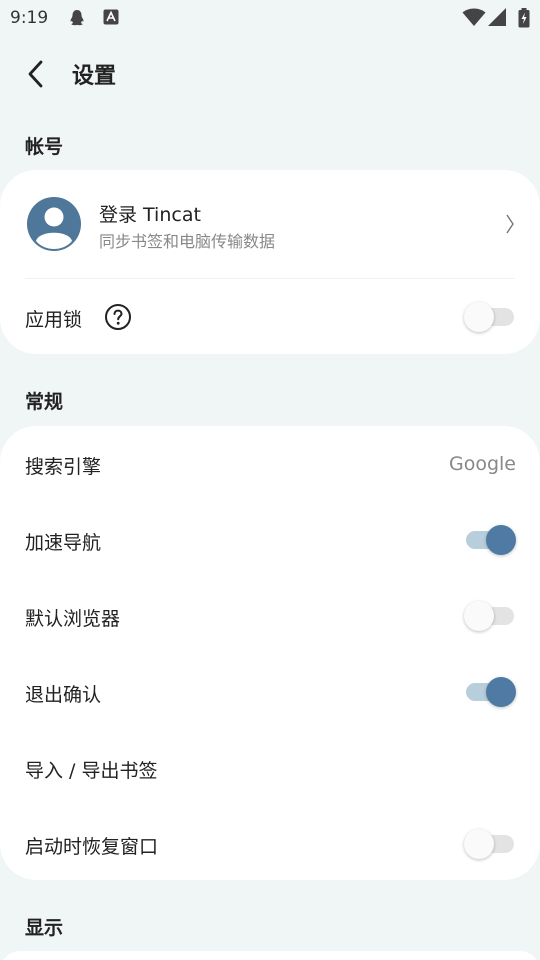 This screenshot has height=960, width=540. What do you see at coordinates (63, 695) in the screenshot?
I see `exit-confirm-label: 退出确认` at bounding box center [63, 695].